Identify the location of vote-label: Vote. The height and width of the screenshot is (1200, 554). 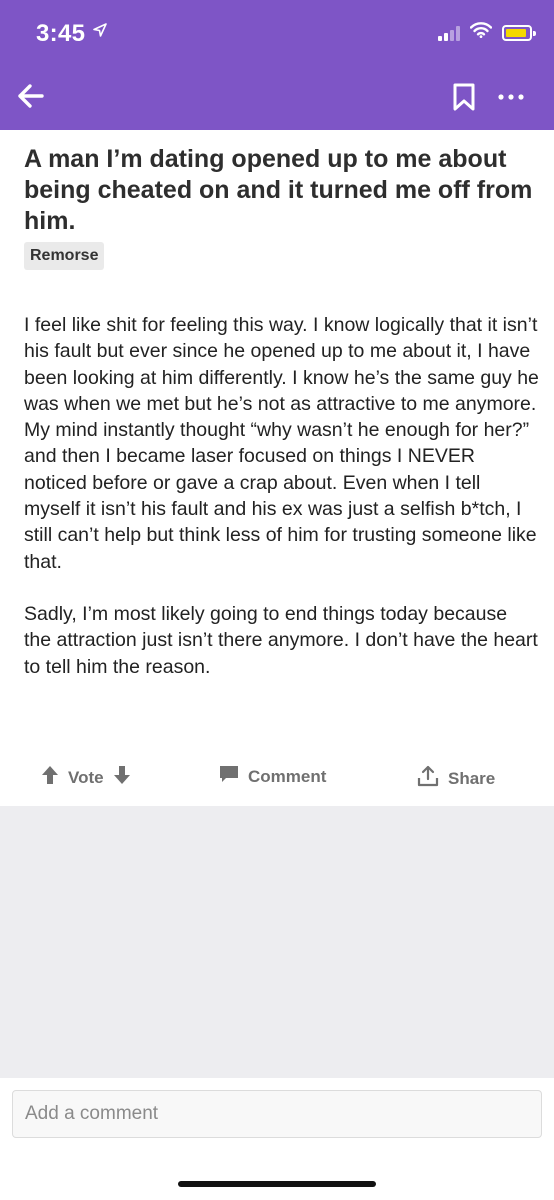
(86, 777).